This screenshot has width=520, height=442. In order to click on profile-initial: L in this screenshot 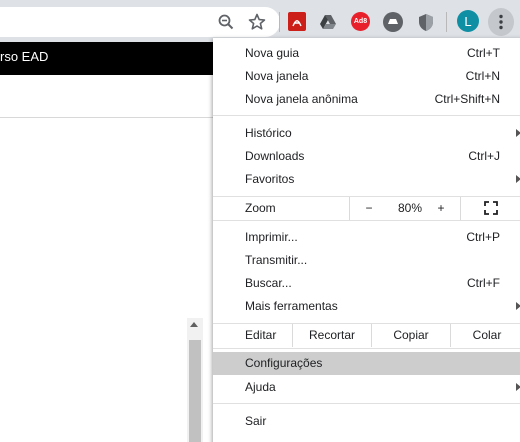, I will do `click(468, 21)`.